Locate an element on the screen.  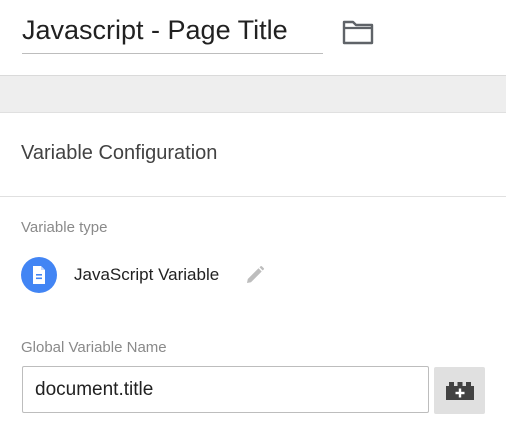
variable-name-input: Javascript - Page Title is located at coordinates (172, 32).